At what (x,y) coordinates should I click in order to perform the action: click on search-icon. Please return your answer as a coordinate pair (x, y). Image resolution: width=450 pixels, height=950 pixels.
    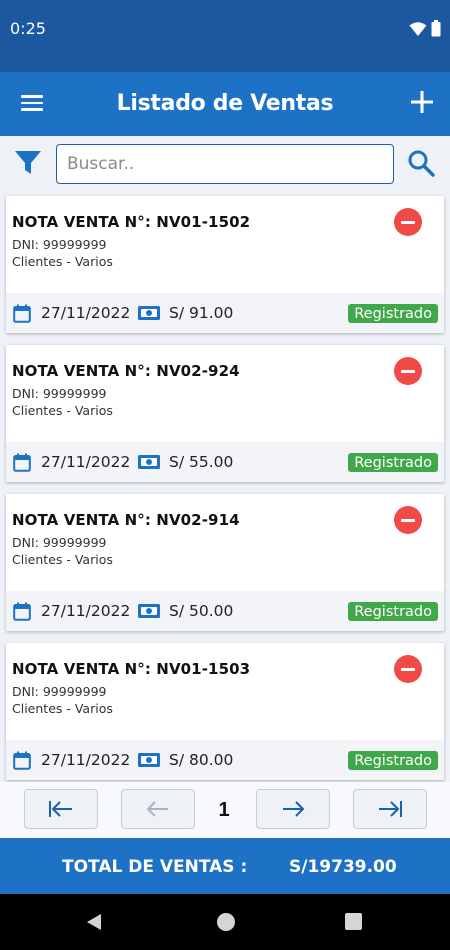
    Looking at the image, I should click on (421, 163).